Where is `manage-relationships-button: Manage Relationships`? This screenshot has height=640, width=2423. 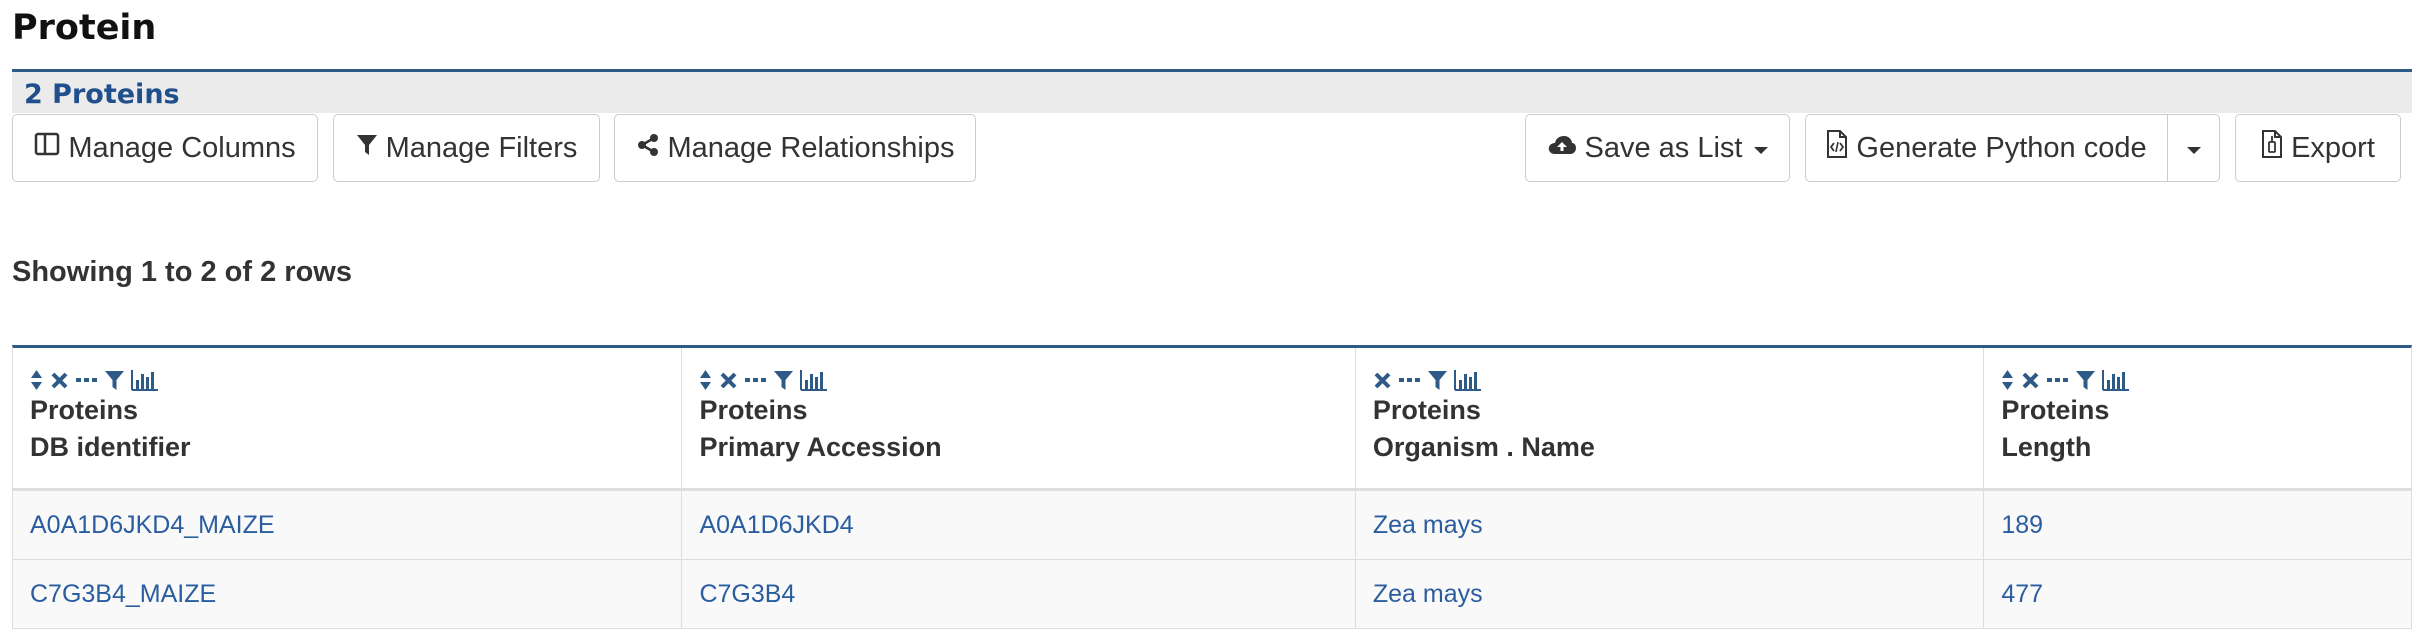
manage-relationships-button: Manage Relationships is located at coordinates (795, 148).